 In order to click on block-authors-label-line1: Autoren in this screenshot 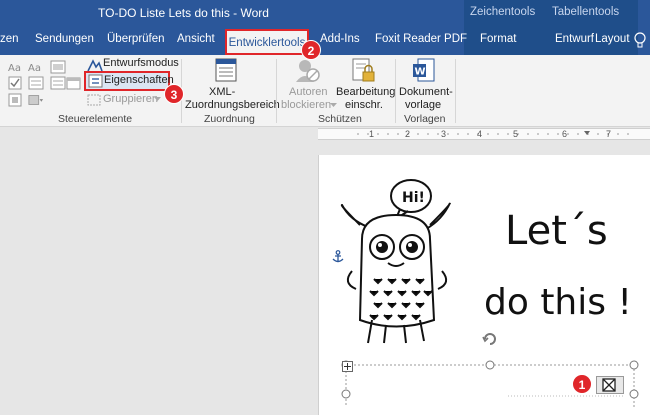, I will do `click(308, 92)`.